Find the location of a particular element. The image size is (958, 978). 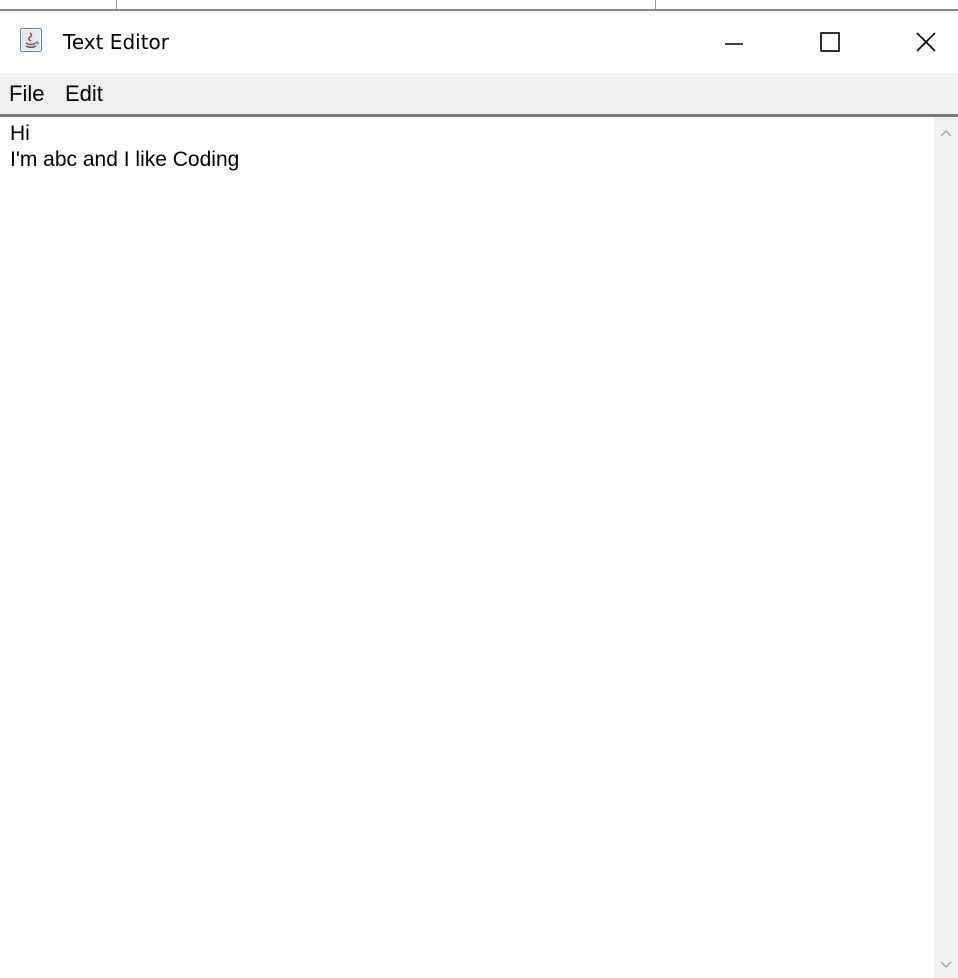

chevron-up-icon is located at coordinates (946, 133).